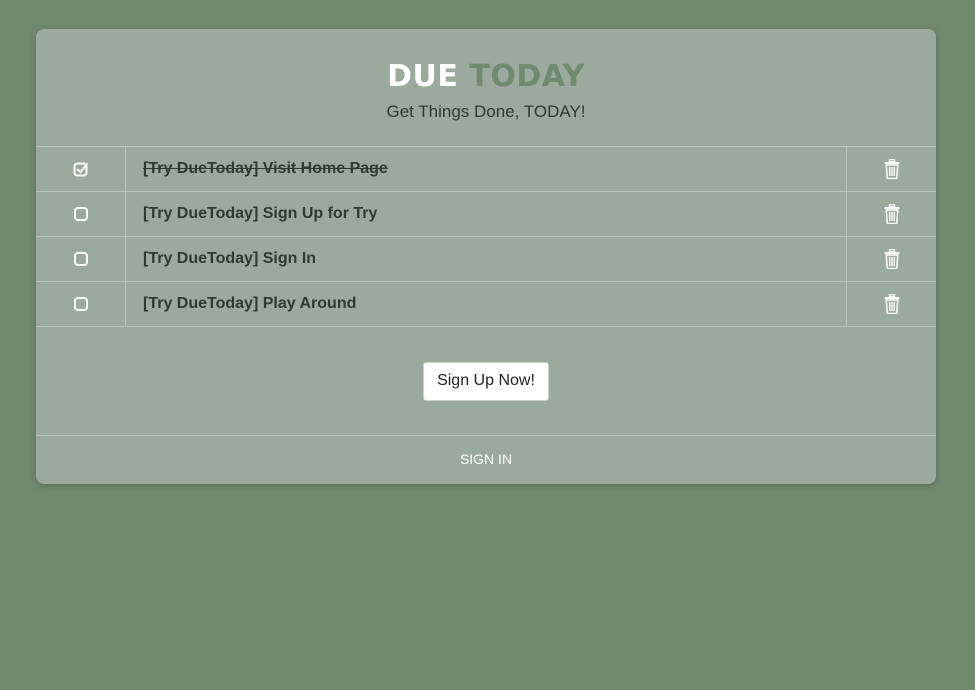 Image resolution: width=975 pixels, height=690 pixels. I want to click on title-today: TODAY, so click(527, 76).